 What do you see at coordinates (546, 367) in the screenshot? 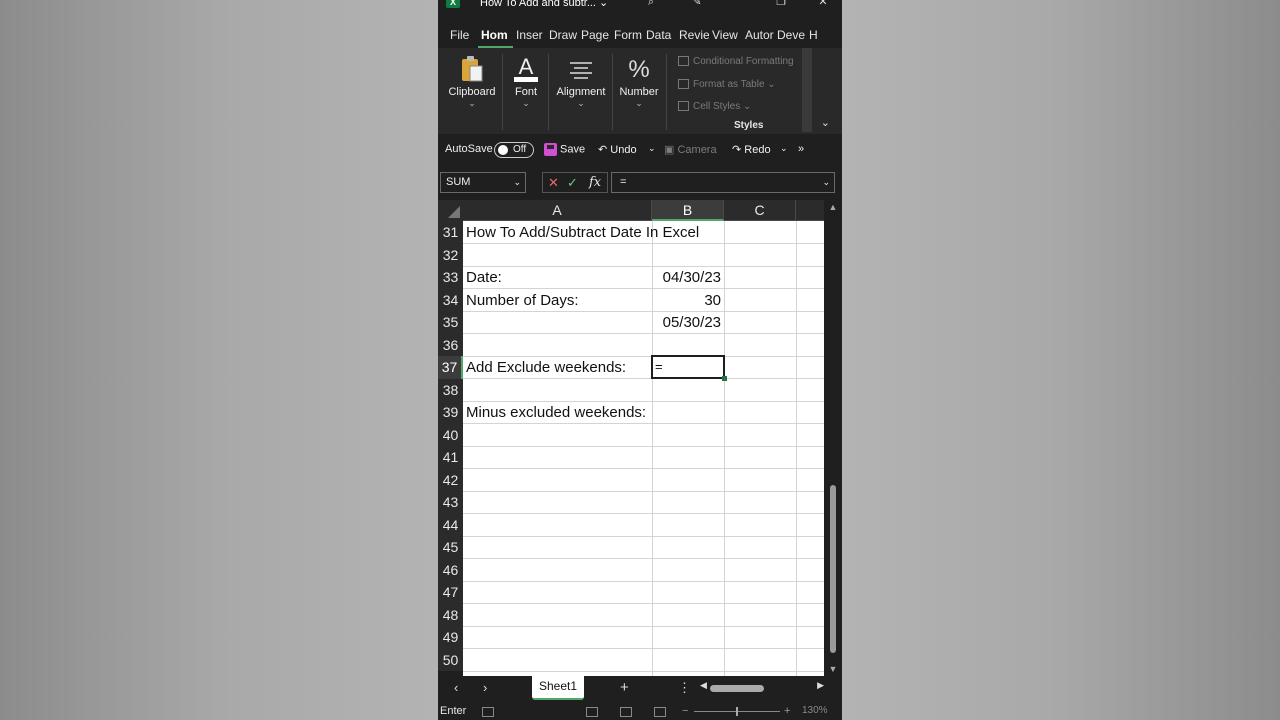
I see `cell-a37: Add Exclude weekends:` at bounding box center [546, 367].